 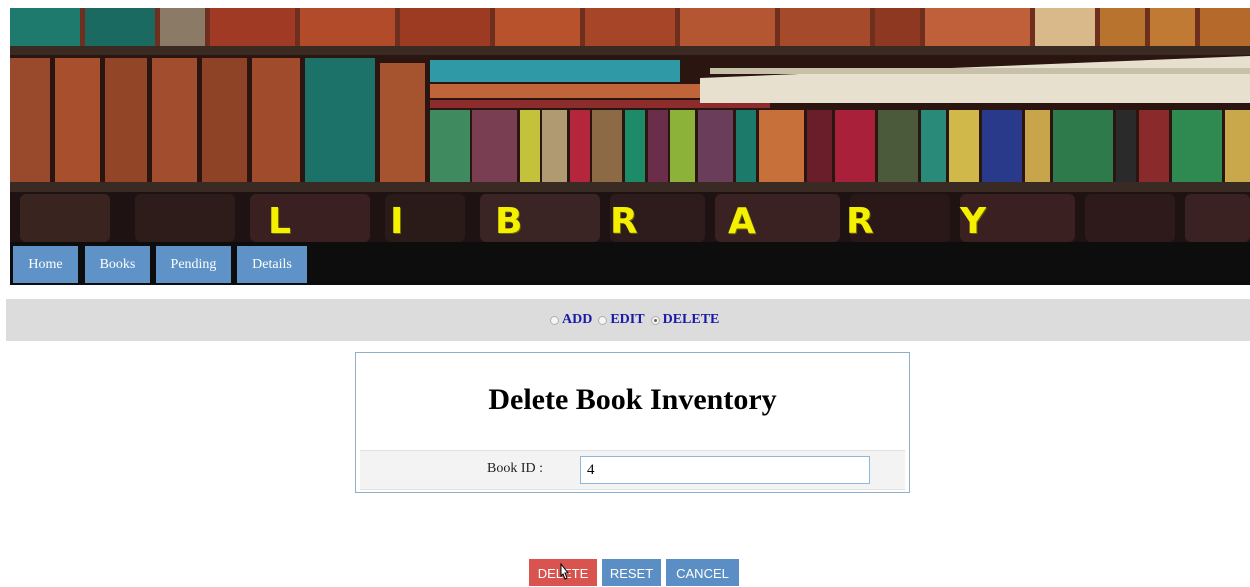 What do you see at coordinates (577, 320) in the screenshot?
I see `radio-add-label: ADD` at bounding box center [577, 320].